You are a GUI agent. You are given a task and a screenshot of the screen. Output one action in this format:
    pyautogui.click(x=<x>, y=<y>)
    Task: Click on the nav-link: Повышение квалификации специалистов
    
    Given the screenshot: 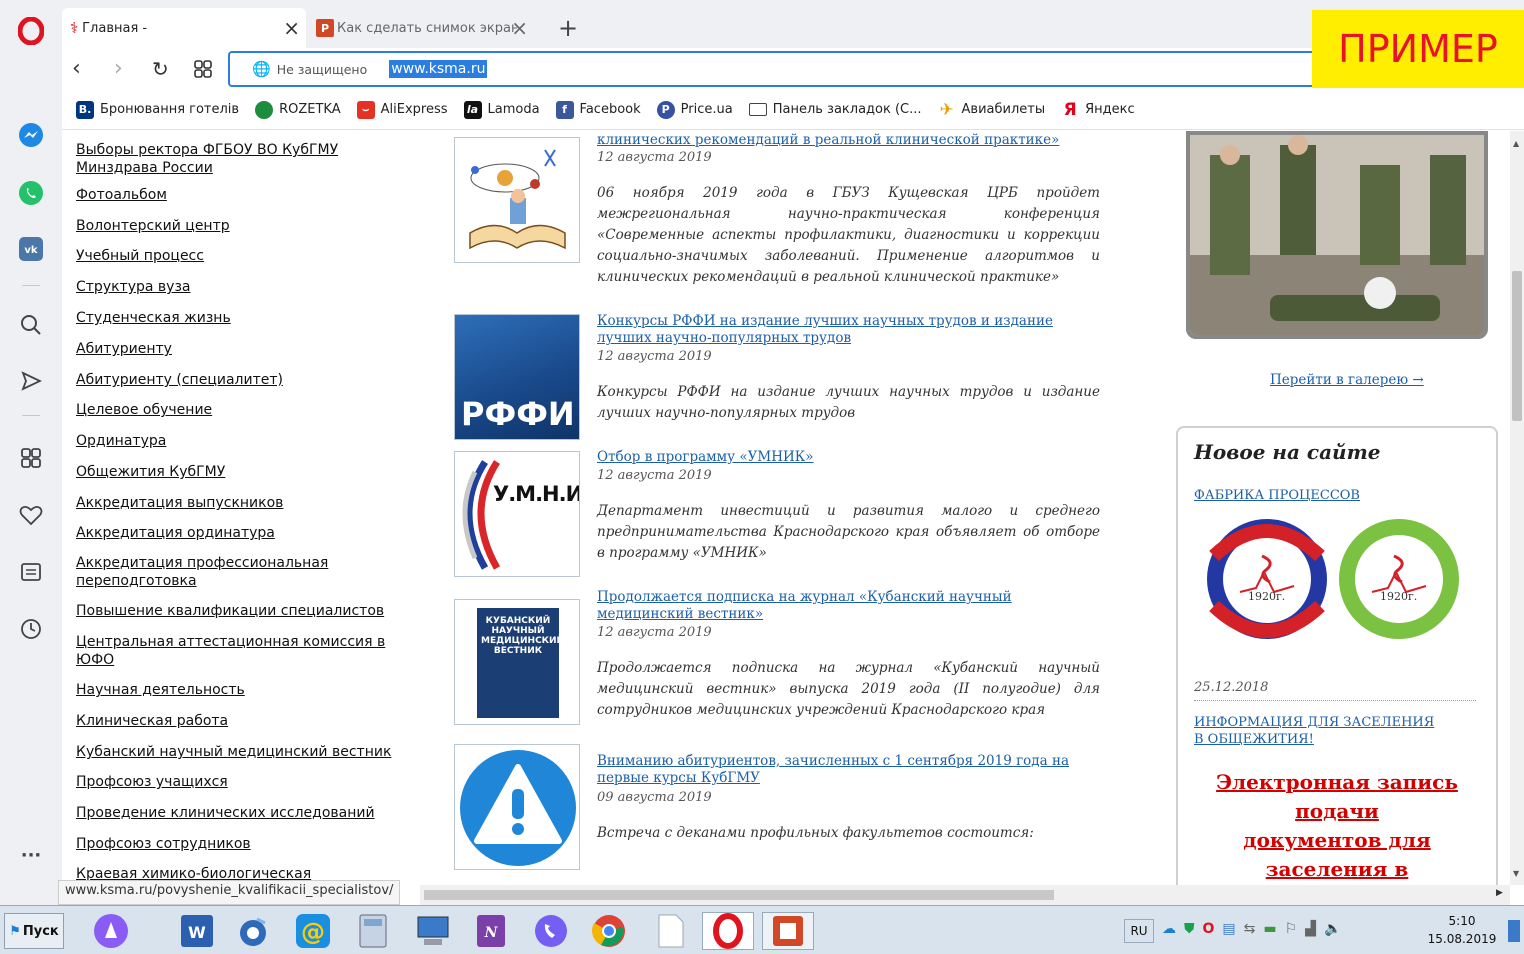 What is the action you would take?
    pyautogui.click(x=236, y=611)
    